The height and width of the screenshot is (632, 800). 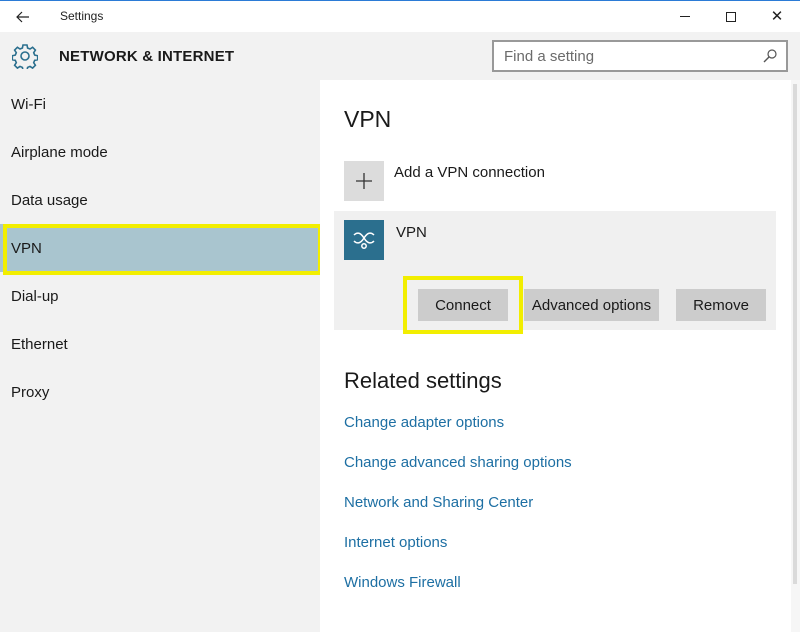 What do you see at coordinates (777, 16) in the screenshot?
I see `close-icon: ✕` at bounding box center [777, 16].